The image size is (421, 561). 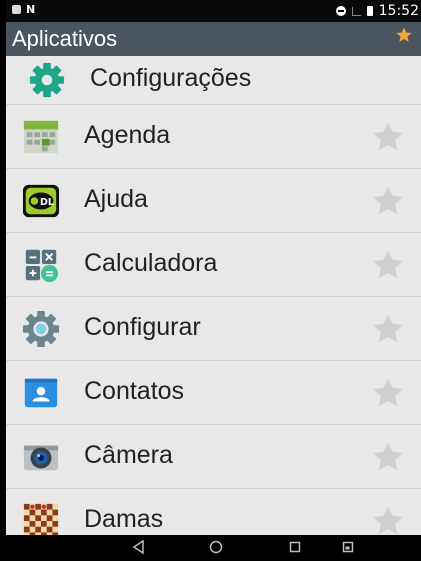 I want to click on battery-icon, so click(x=369, y=11).